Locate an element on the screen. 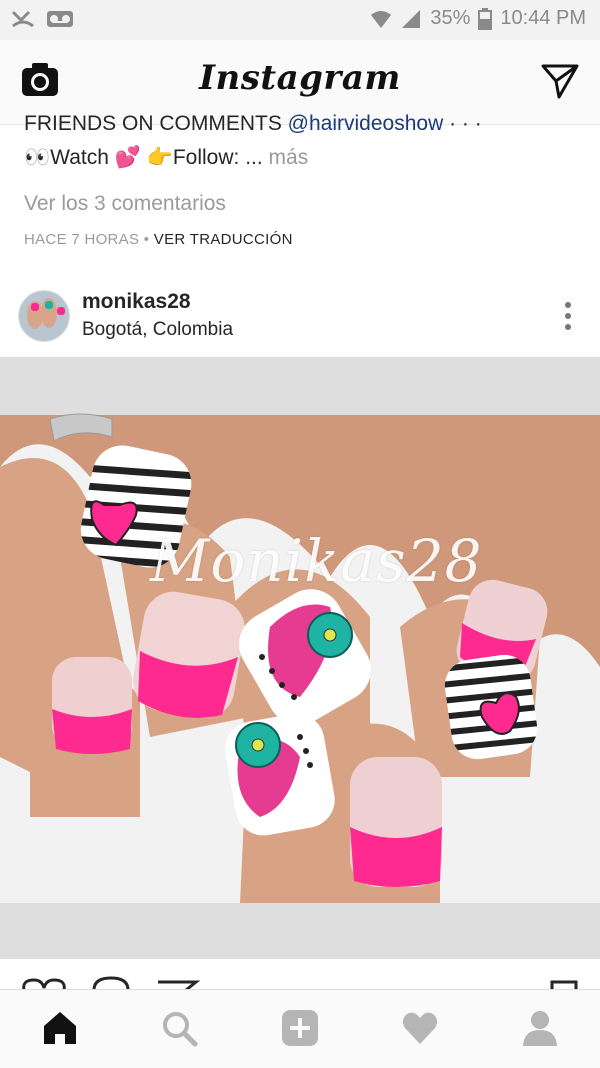 This screenshot has height=1068, width=600. app-title: Instagram is located at coordinates (300, 78).